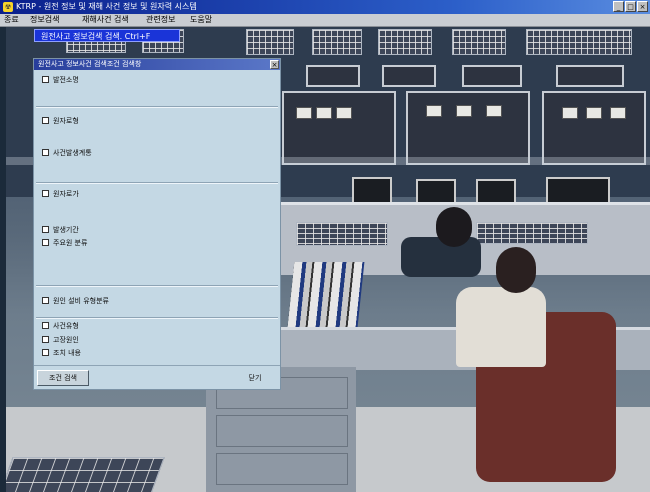 The image size is (650, 492). I want to click on option-failure-cause: 고장원인, so click(60, 340).